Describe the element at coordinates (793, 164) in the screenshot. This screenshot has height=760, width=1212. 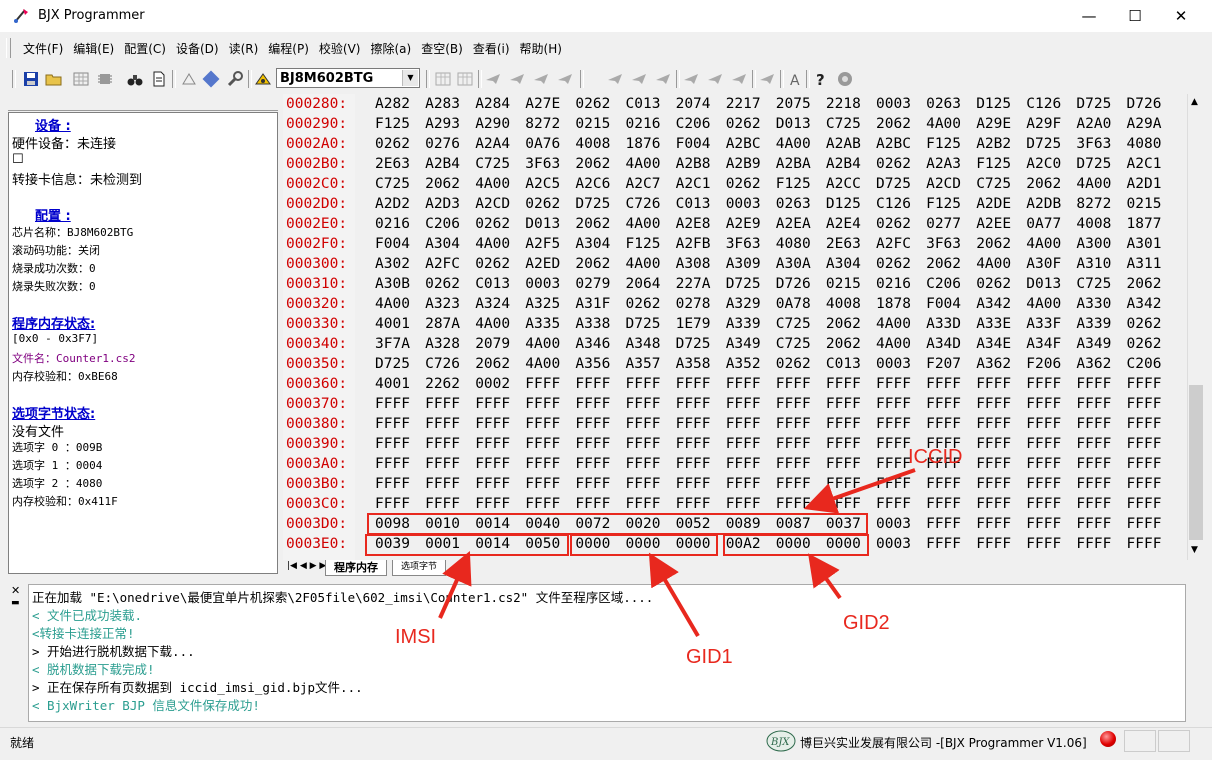
I see `hex-word: A2BA` at that location.